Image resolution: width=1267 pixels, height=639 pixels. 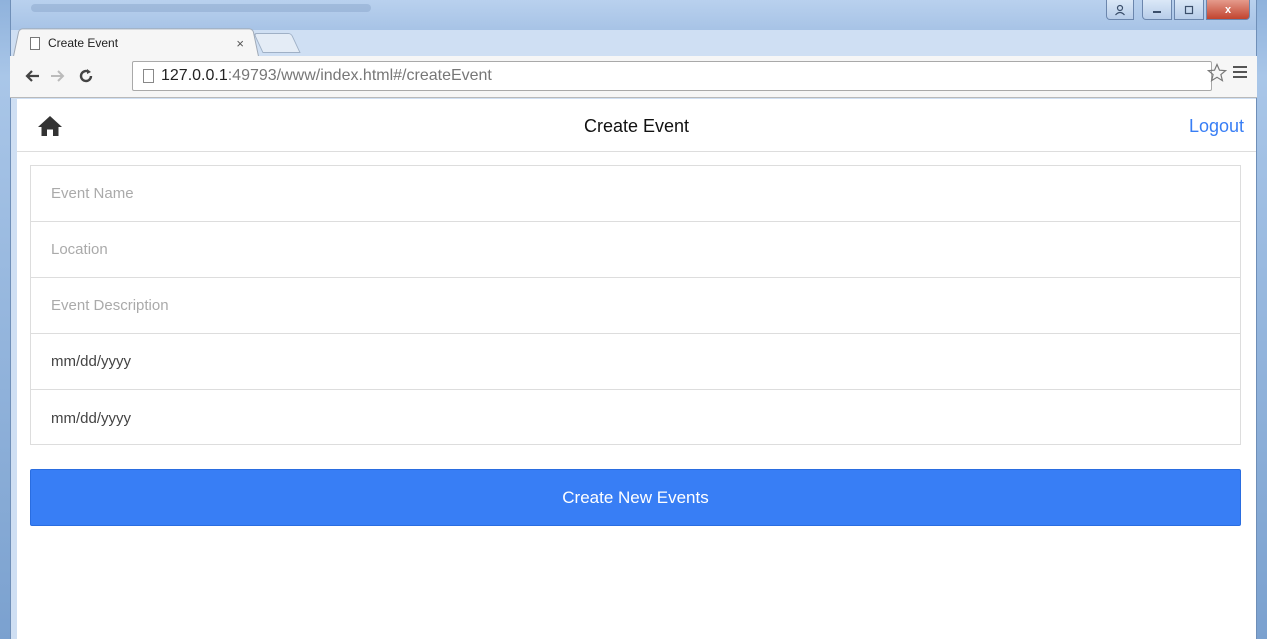 I want to click on page-title: Create Event, so click(x=636, y=126).